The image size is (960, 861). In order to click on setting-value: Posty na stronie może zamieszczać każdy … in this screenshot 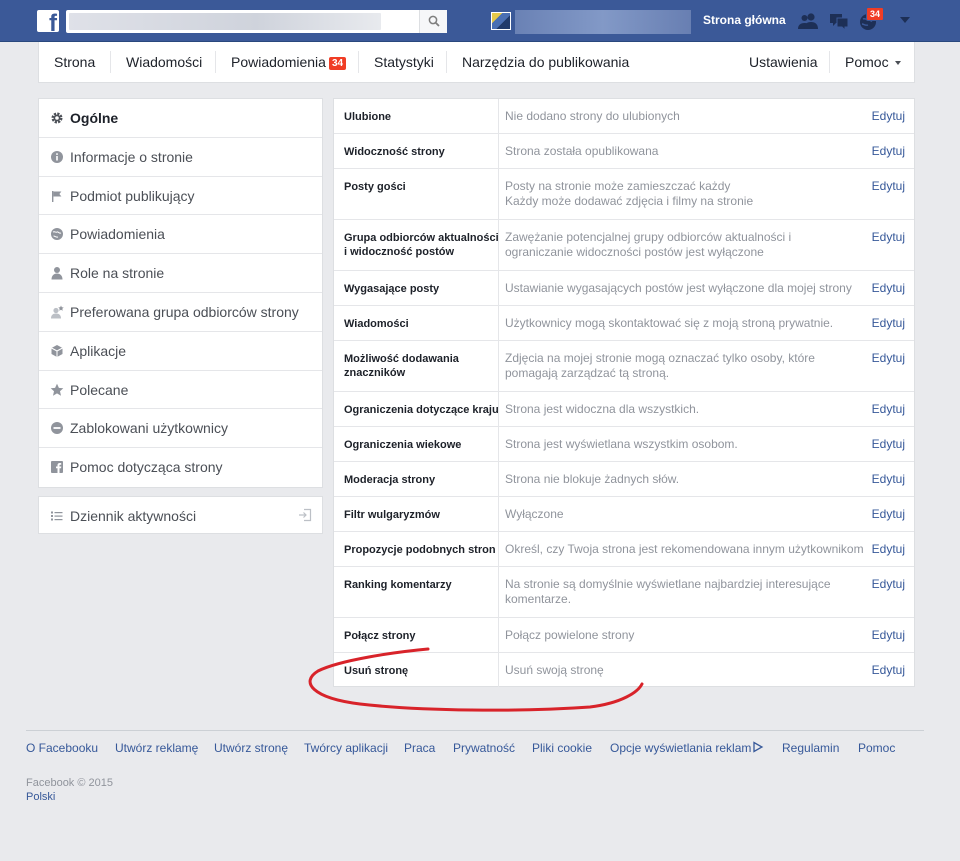, I will do `click(629, 193)`.